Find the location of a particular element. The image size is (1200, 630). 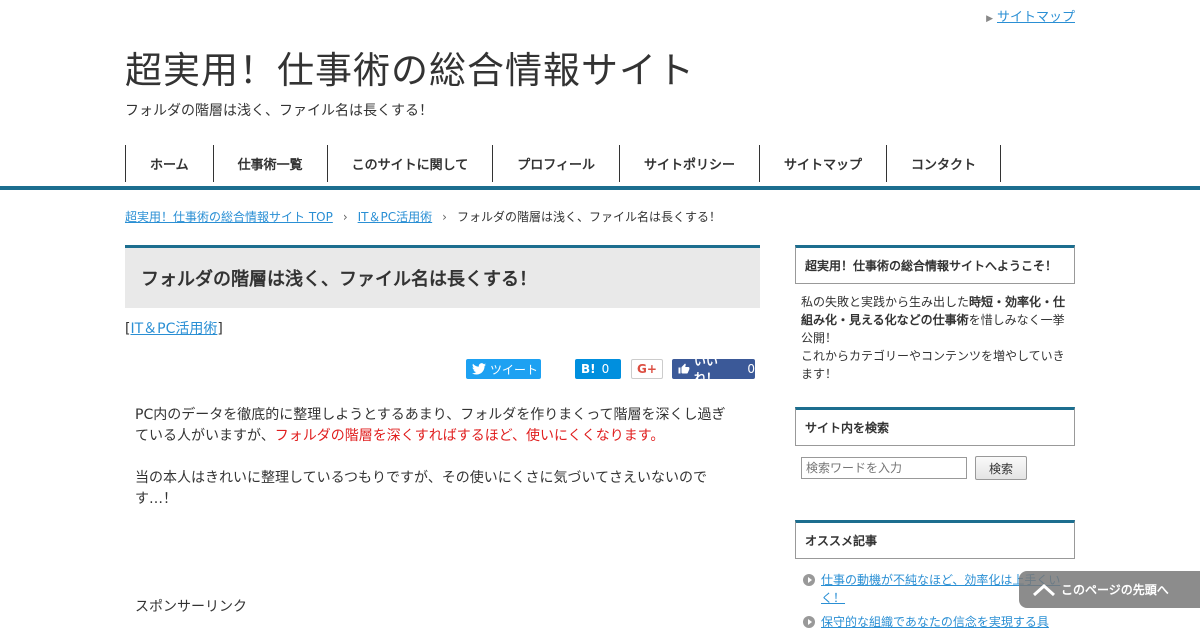

entry-title: フォルダの階層は浅く、ファイル名は長くする！ is located at coordinates (339, 279).